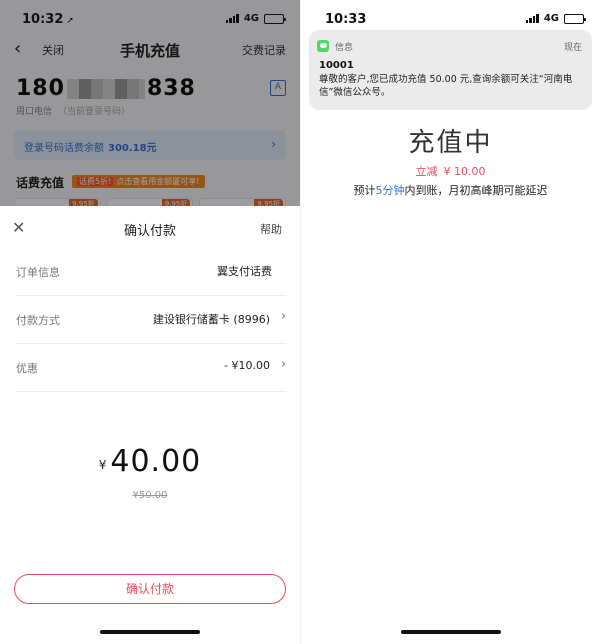 This screenshot has height=644, width=600. I want to click on discount-label: 优惠, so click(27, 368).